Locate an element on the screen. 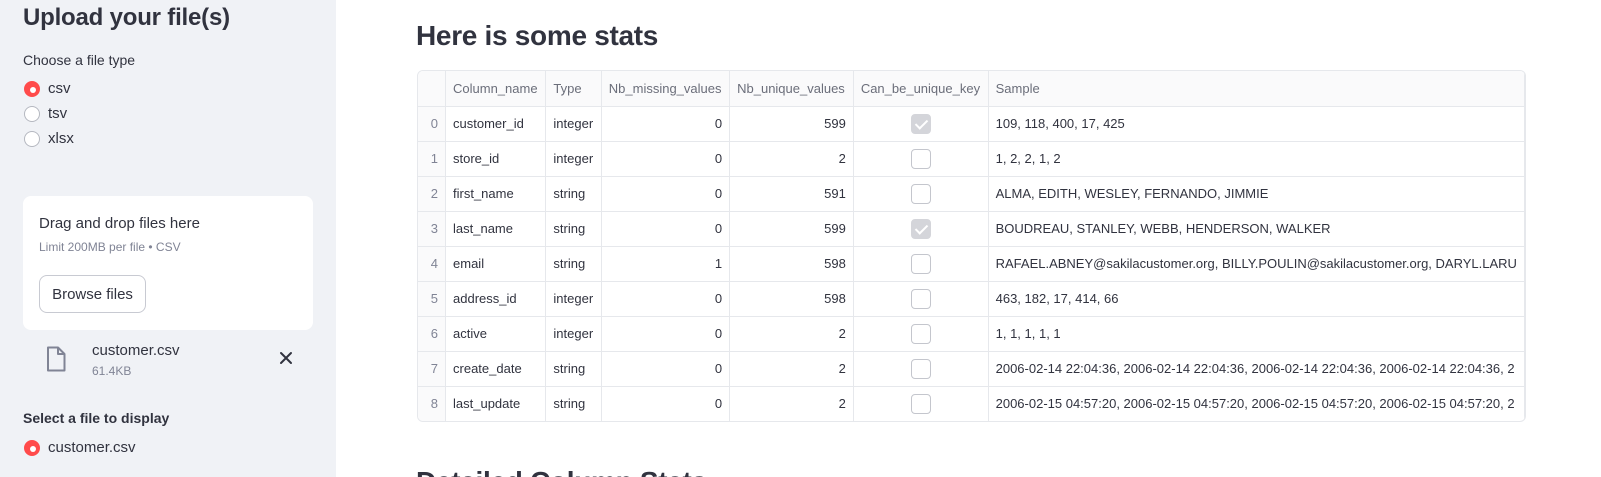 The width and height of the screenshot is (1601, 477). column-header-index is located at coordinates (432, 89).